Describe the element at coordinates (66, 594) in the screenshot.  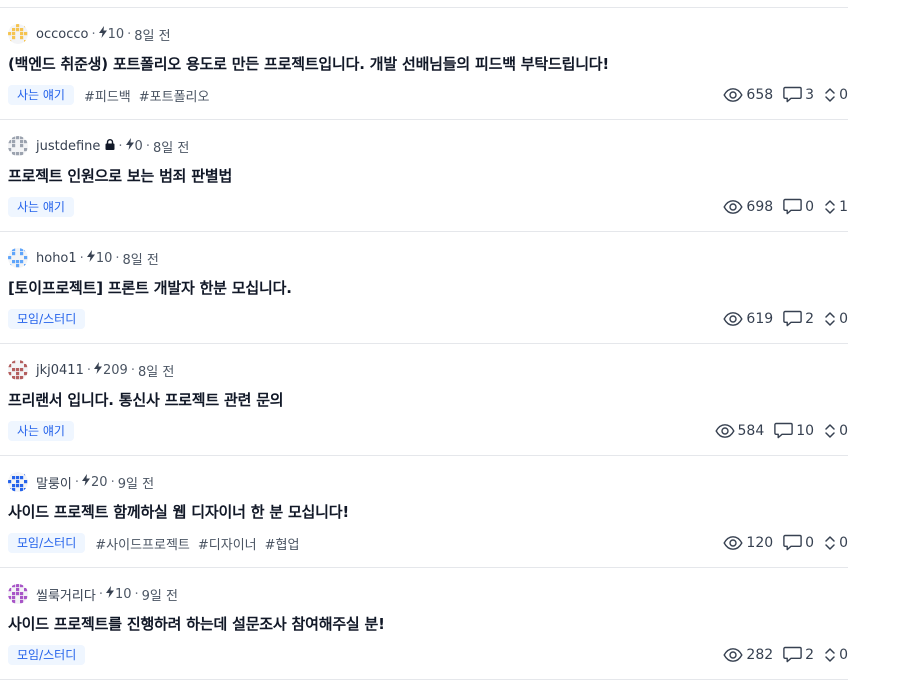
I see `username-link: 씰룩거리다` at that location.